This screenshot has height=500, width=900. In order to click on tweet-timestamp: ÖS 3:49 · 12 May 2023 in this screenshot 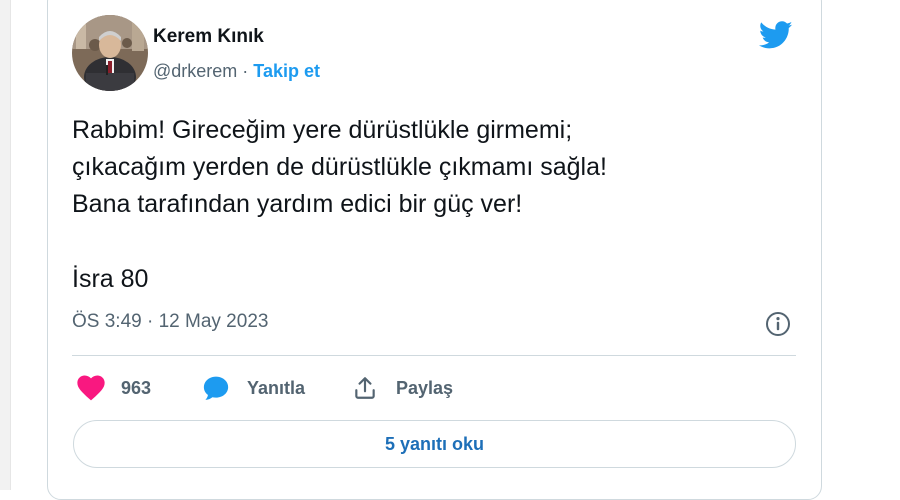, I will do `click(170, 322)`.